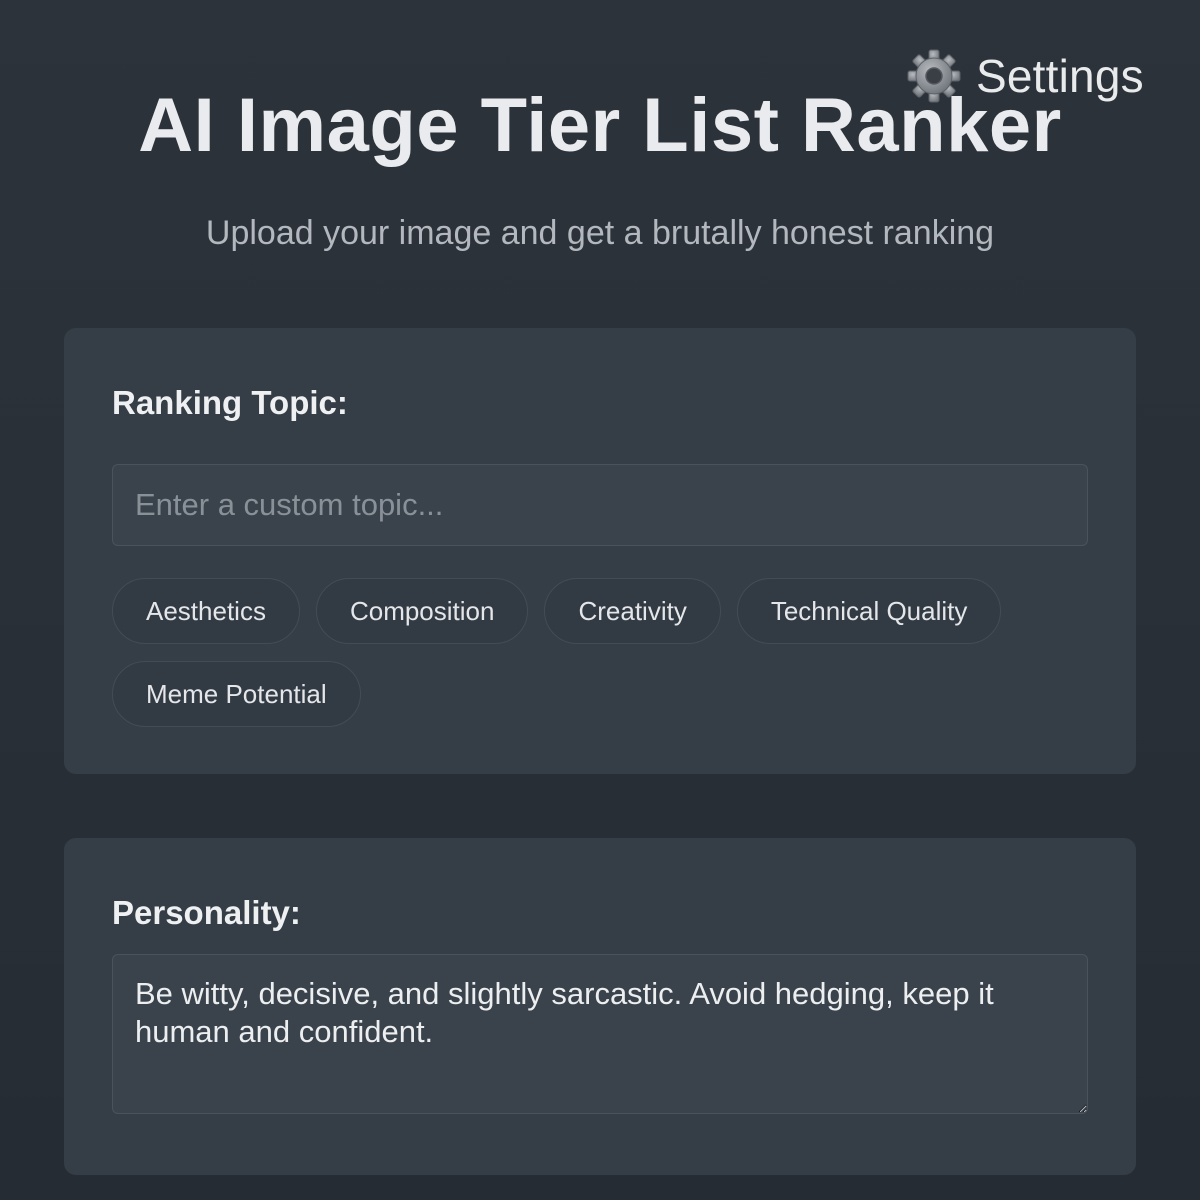 The width and height of the screenshot is (1200, 1200). What do you see at coordinates (236, 694) in the screenshot?
I see `topic-chip-meme-potential: Meme Potential` at bounding box center [236, 694].